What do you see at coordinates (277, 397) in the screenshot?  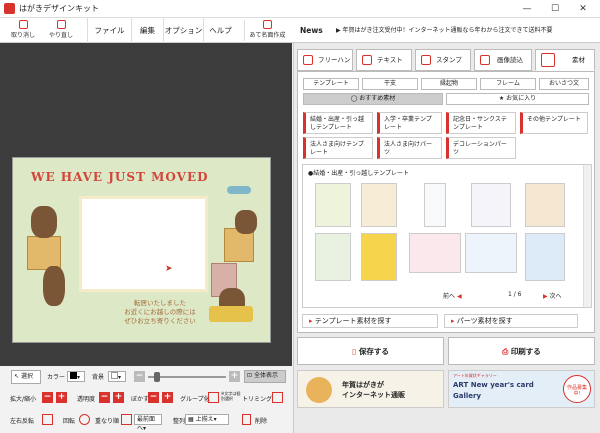 I see `trim-icon` at bounding box center [277, 397].